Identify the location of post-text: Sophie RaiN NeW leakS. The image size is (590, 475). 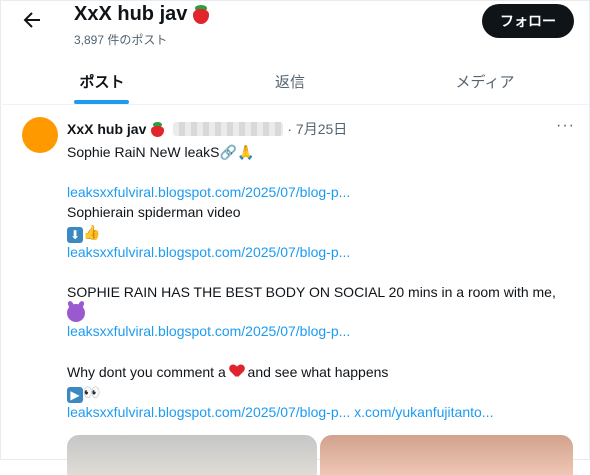
(143, 152).